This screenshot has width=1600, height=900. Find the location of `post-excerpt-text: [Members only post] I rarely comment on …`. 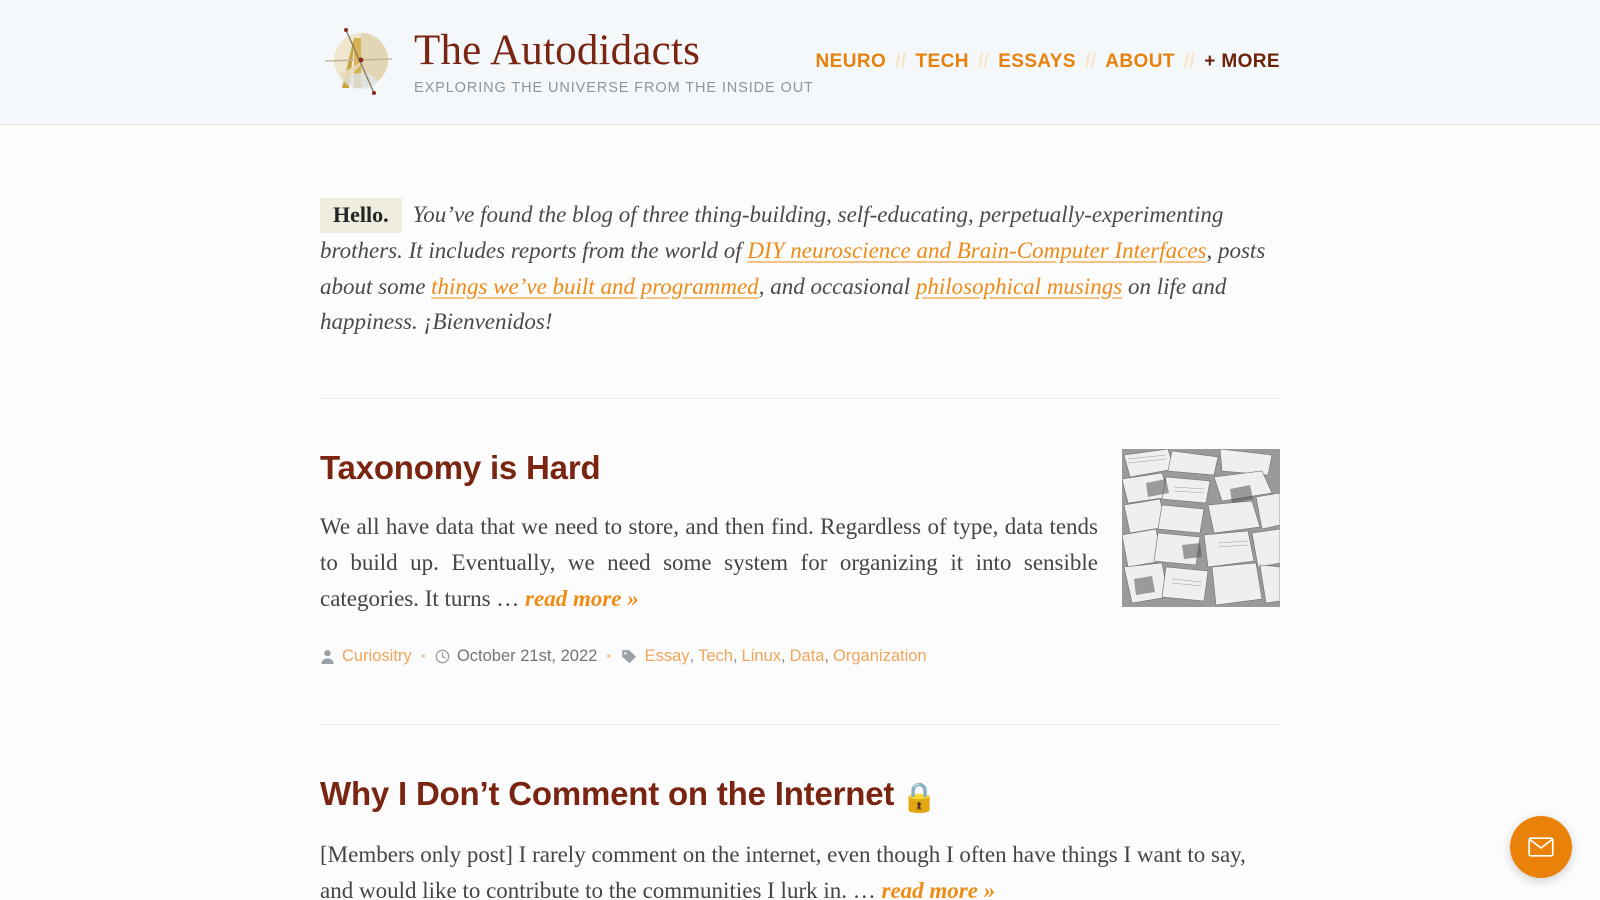

post-excerpt-text: [Members only post] I rarely comment on … is located at coordinates (783, 871).